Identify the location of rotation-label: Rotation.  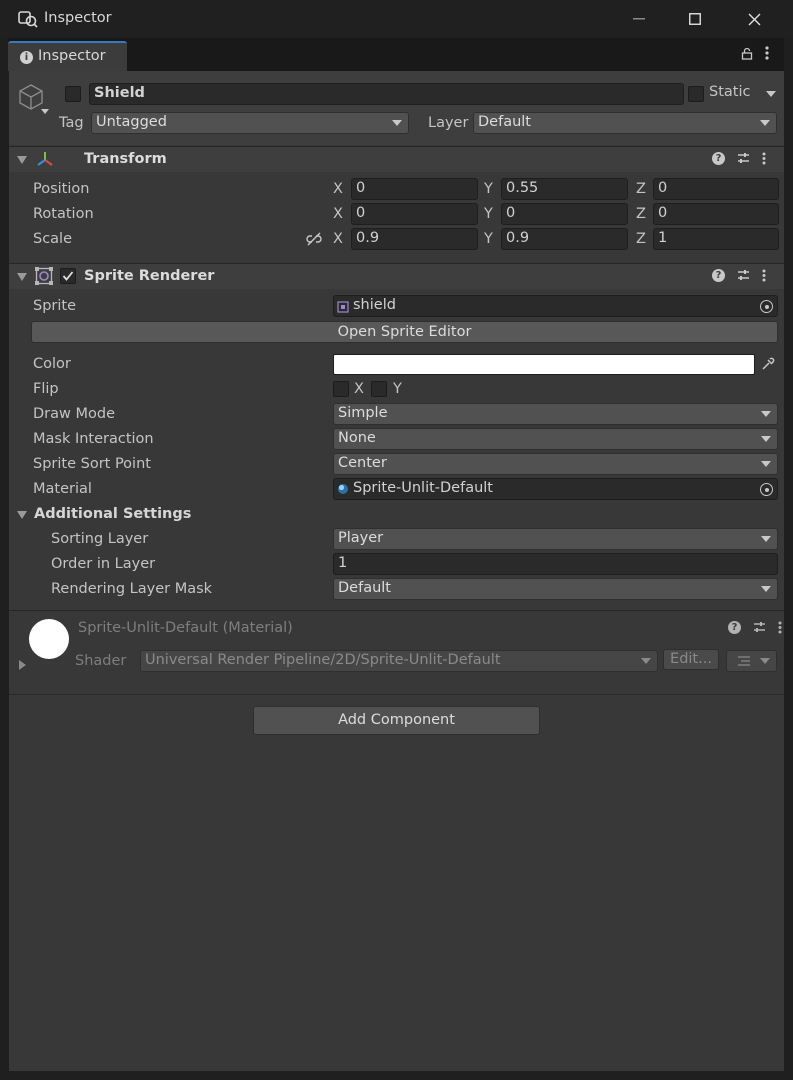
(63, 214).